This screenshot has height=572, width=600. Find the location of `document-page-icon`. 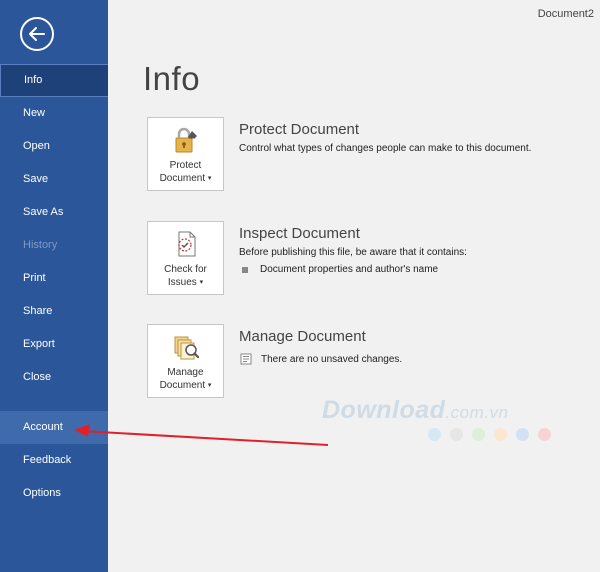

document-page-icon is located at coordinates (246, 359).